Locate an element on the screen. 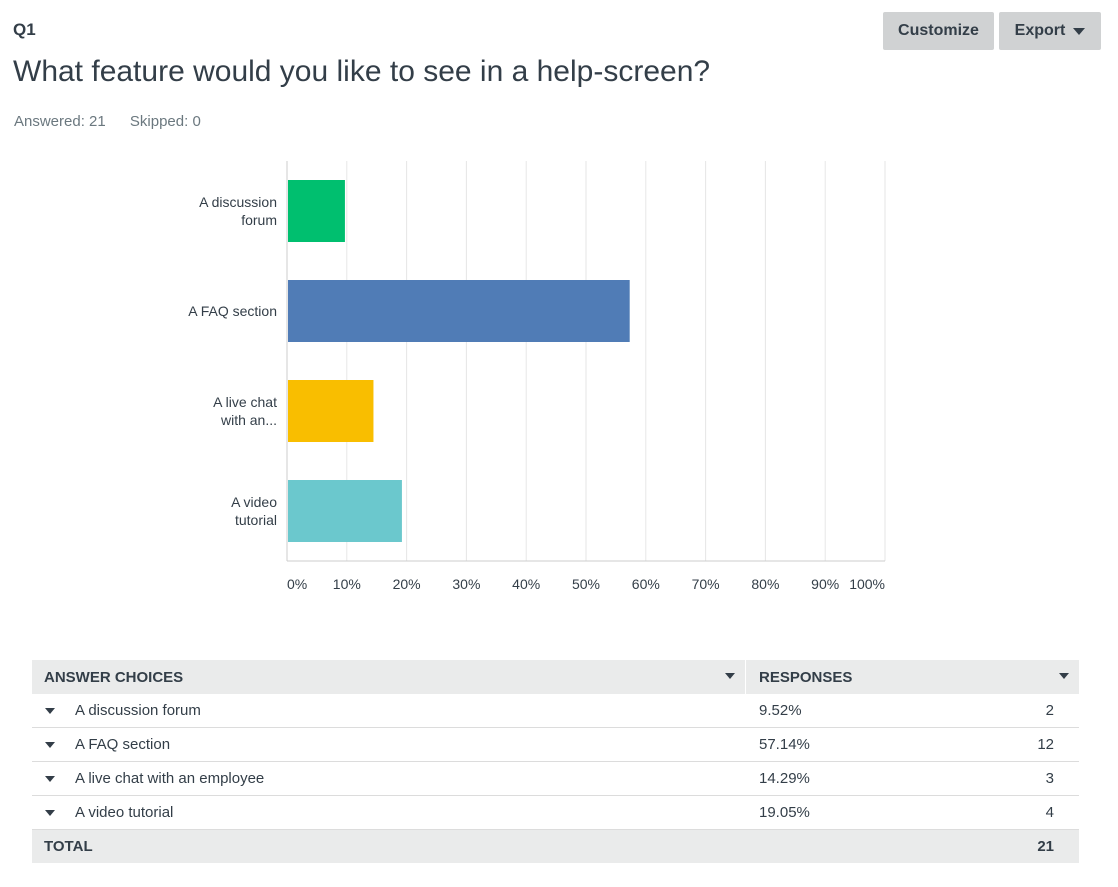 The width and height of the screenshot is (1118, 887). total-row: TOTAL 21 is located at coordinates (555, 846).